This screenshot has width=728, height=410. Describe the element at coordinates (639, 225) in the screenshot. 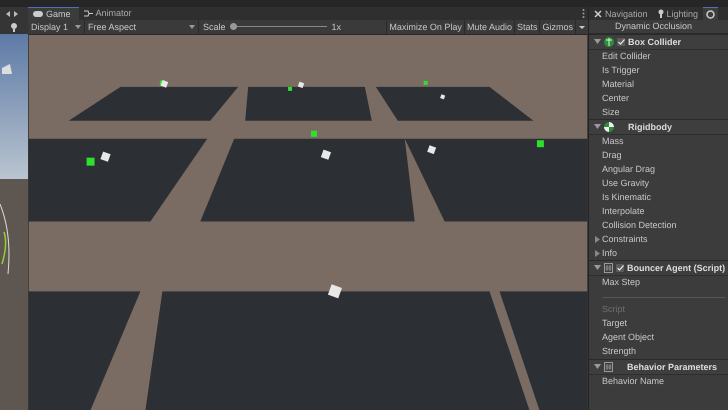

I see `property-label: Collision Detection` at that location.